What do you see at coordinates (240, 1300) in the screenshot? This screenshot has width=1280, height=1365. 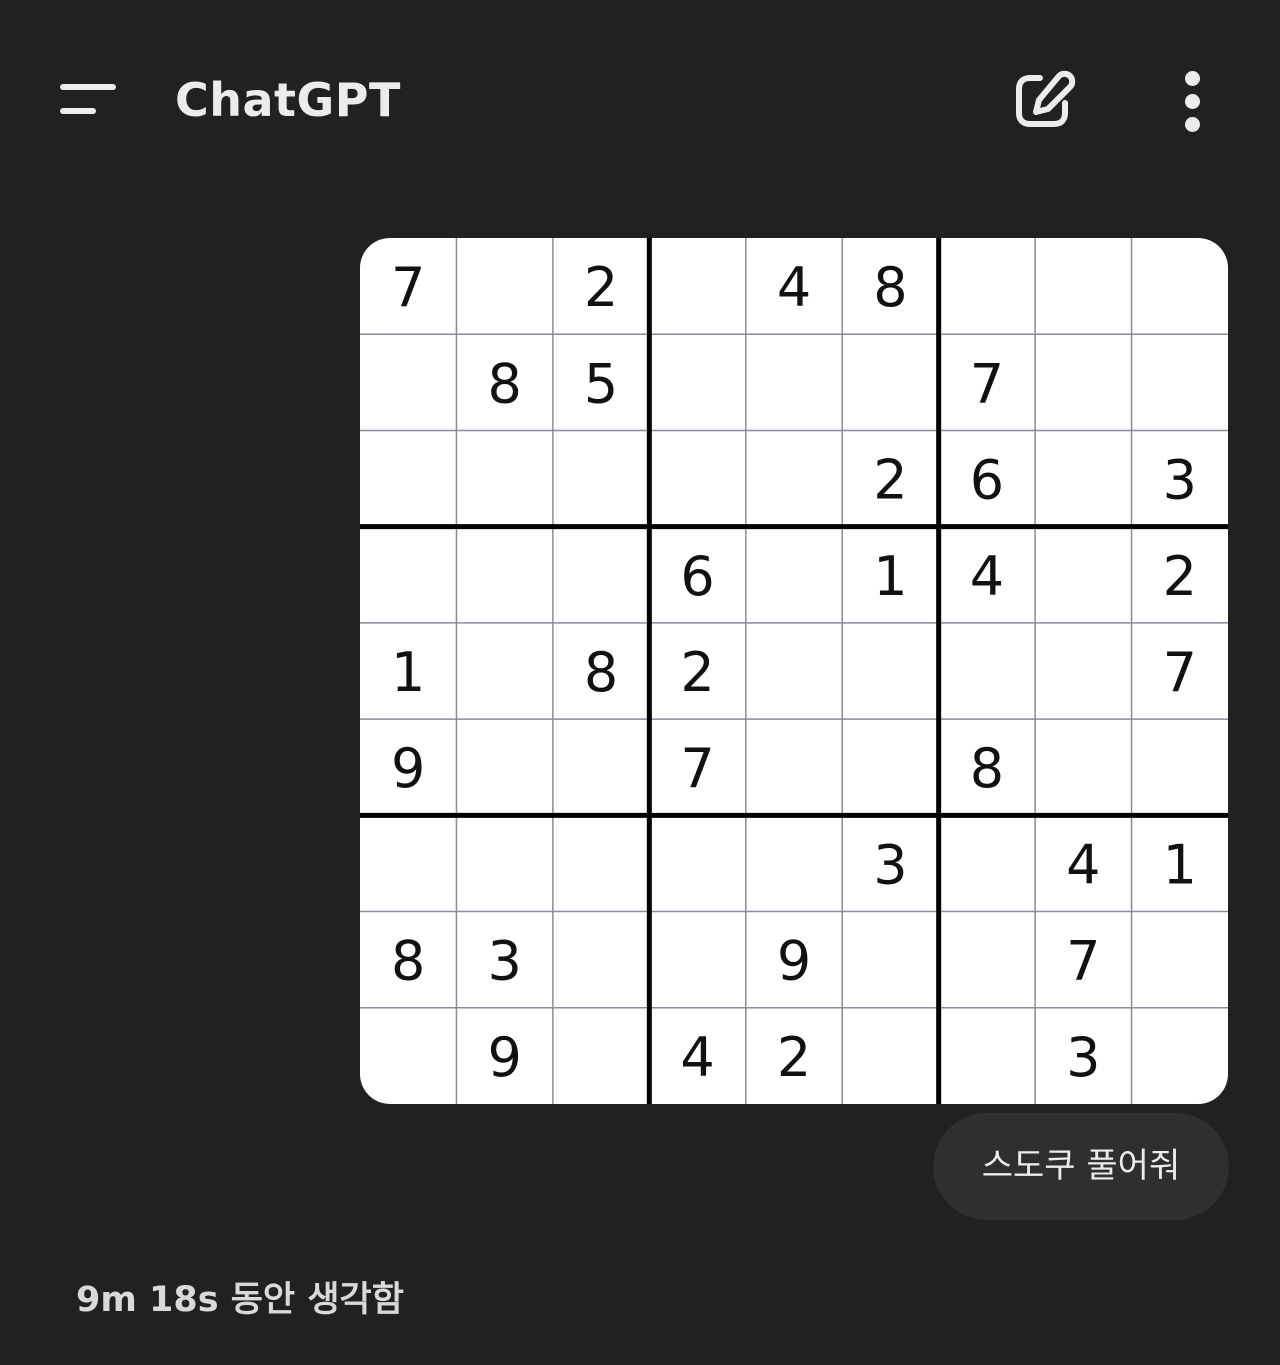 I see `thinking-duration-label: 9m 18s 동안 생각함` at bounding box center [240, 1300].